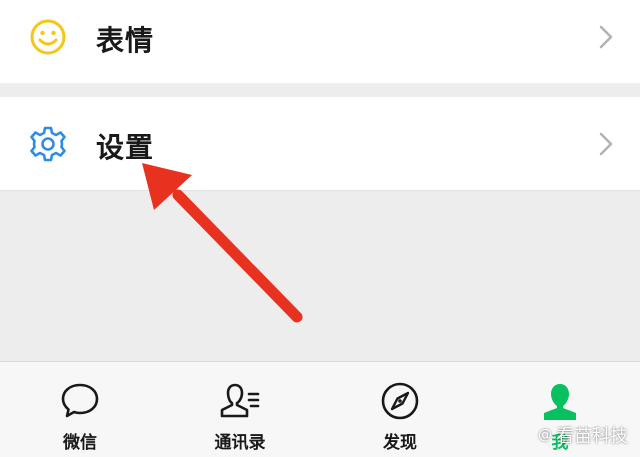 Image resolution: width=640 pixels, height=457 pixels. What do you see at coordinates (400, 401) in the screenshot?
I see `compass-icon` at bounding box center [400, 401].